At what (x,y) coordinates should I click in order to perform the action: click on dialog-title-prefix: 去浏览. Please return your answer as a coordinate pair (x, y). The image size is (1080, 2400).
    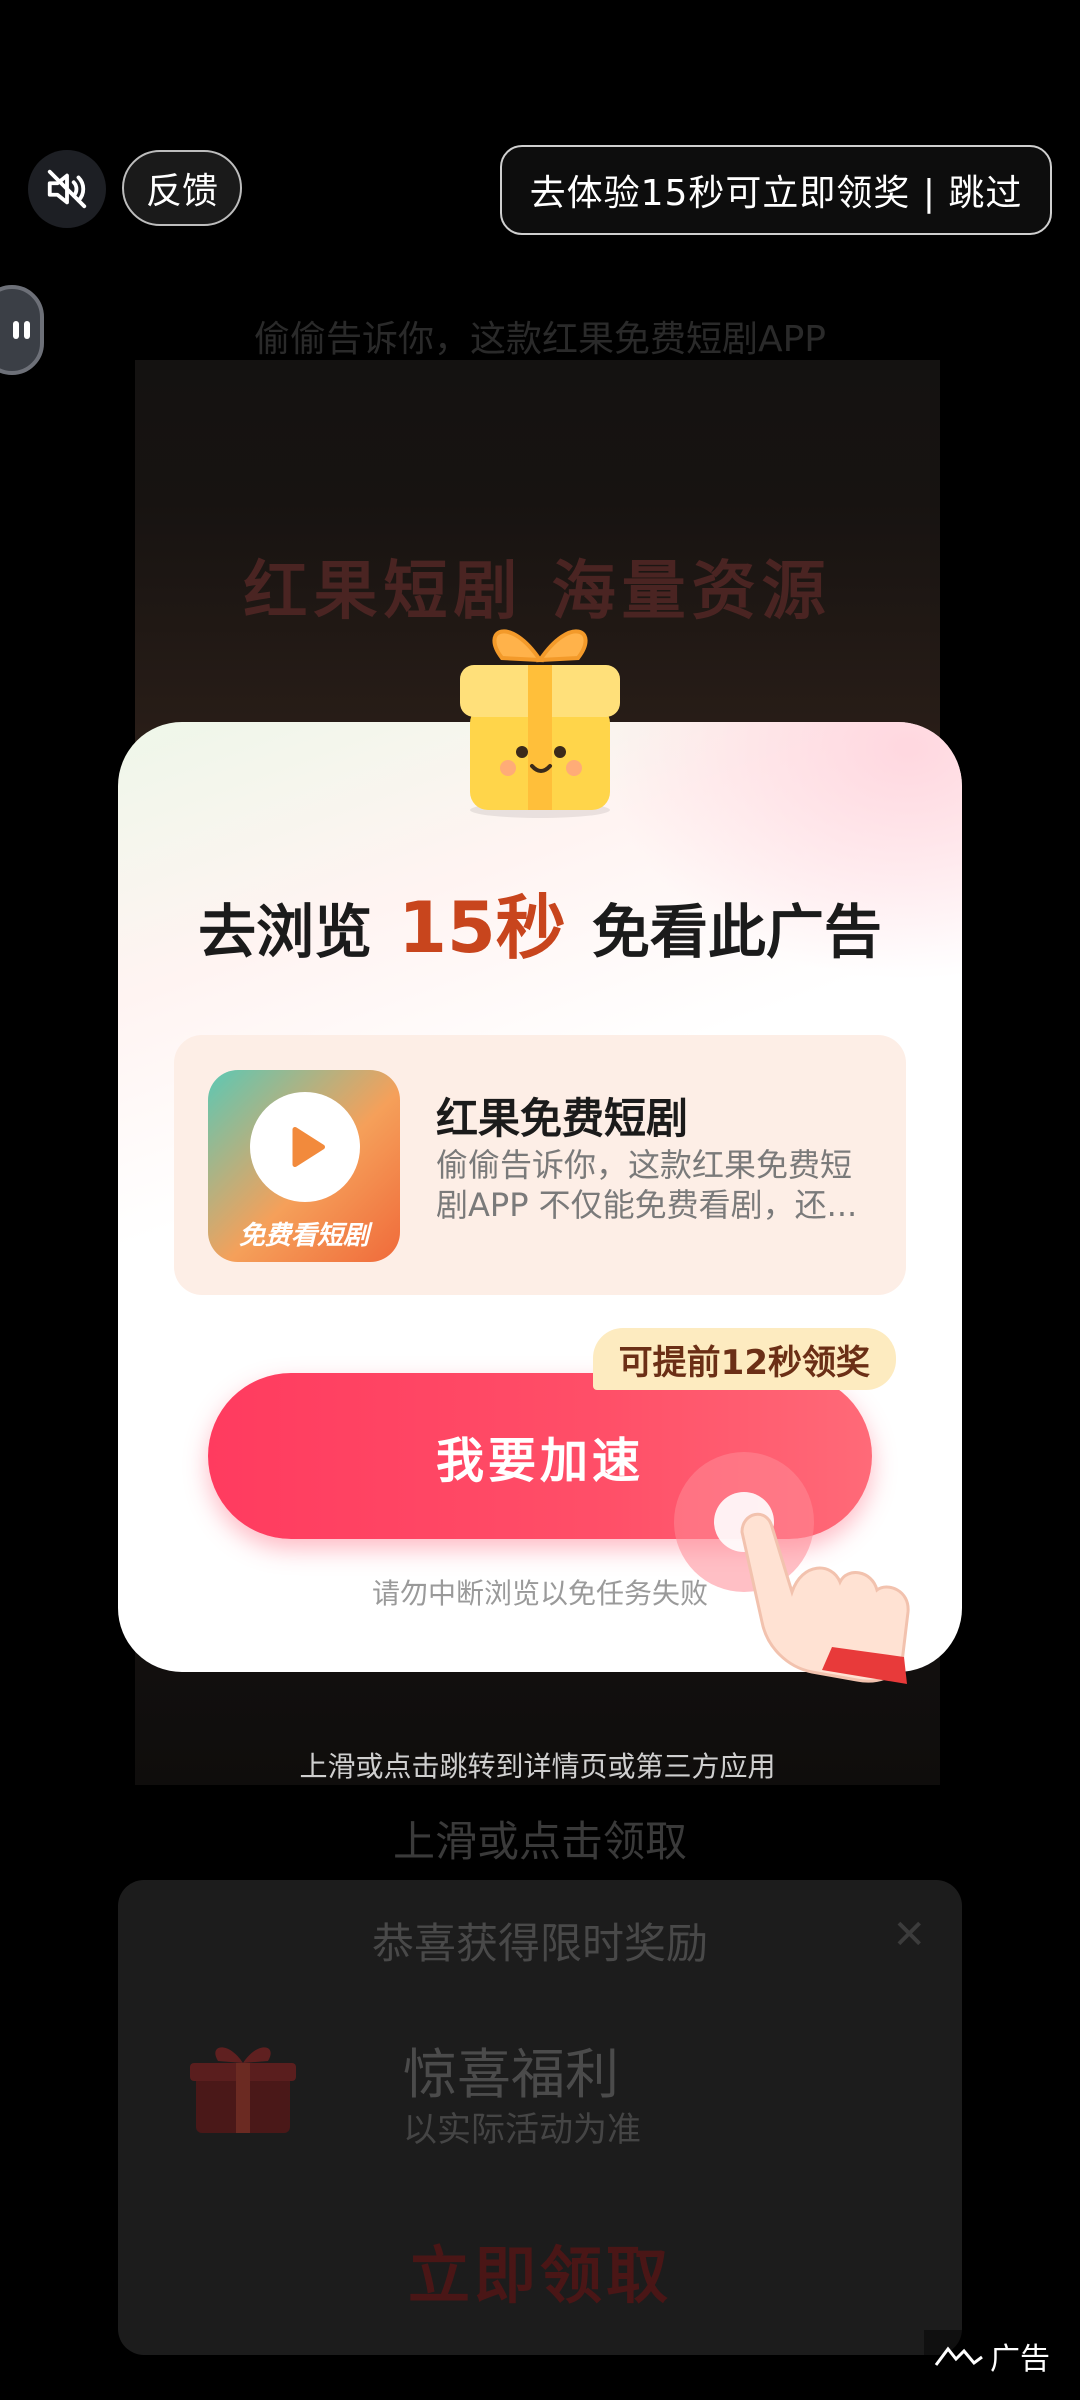
    Looking at the image, I should click on (285, 932).